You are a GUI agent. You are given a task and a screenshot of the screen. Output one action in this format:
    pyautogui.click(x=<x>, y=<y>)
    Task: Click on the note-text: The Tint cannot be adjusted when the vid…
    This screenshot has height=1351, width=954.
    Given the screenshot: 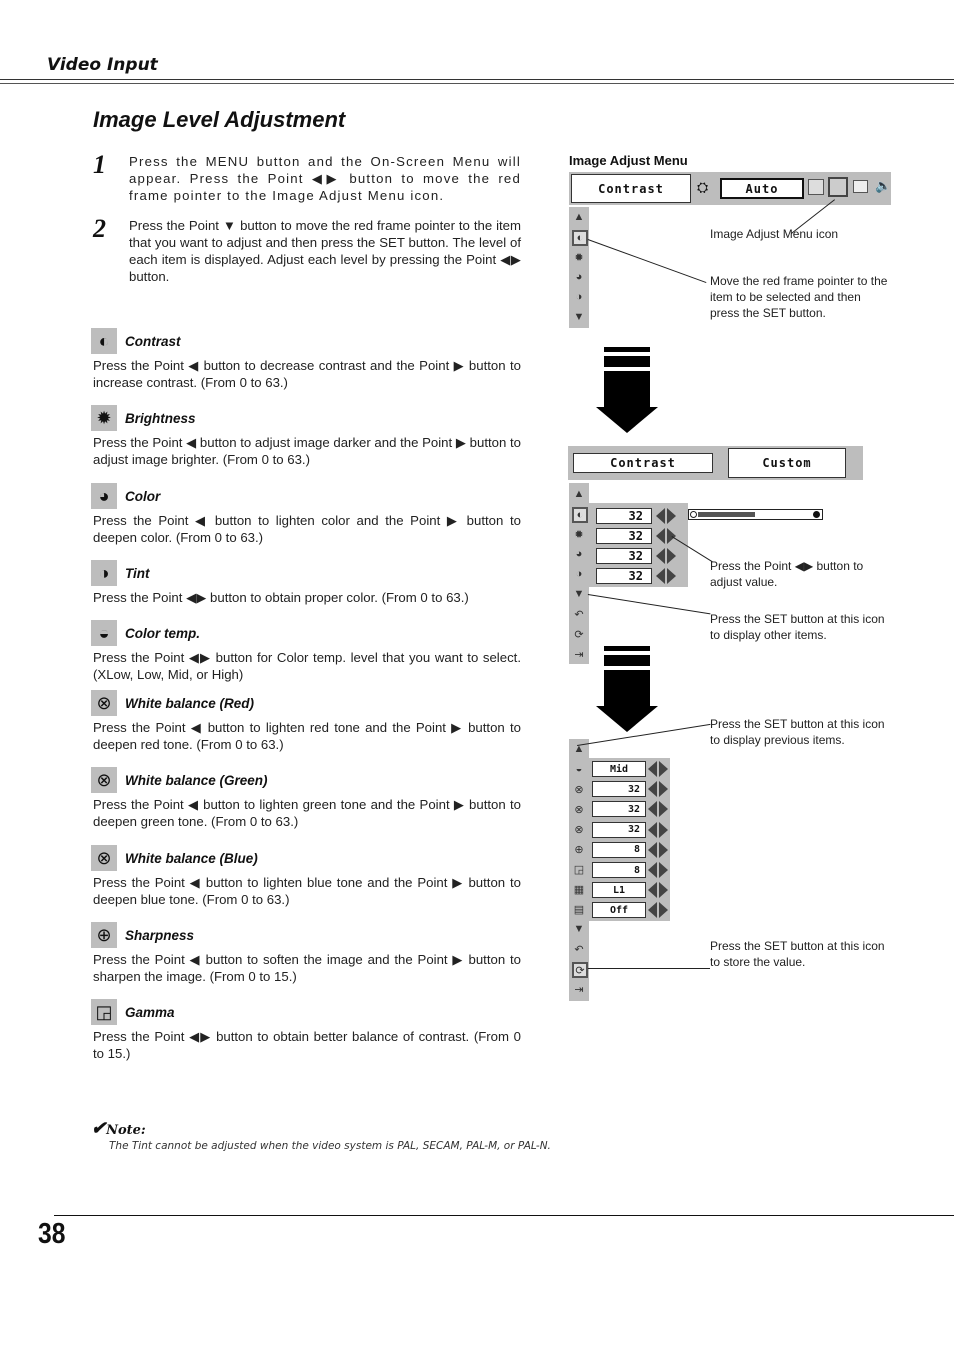 What is the action you would take?
    pyautogui.click(x=330, y=1146)
    